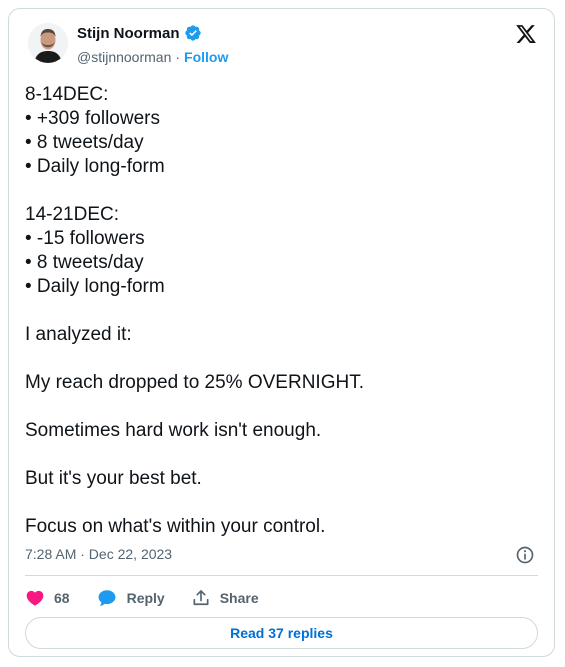  What do you see at coordinates (194, 382) in the screenshot?
I see `tweet-line: My reach dropped to 25% OVERNIGHT.` at bounding box center [194, 382].